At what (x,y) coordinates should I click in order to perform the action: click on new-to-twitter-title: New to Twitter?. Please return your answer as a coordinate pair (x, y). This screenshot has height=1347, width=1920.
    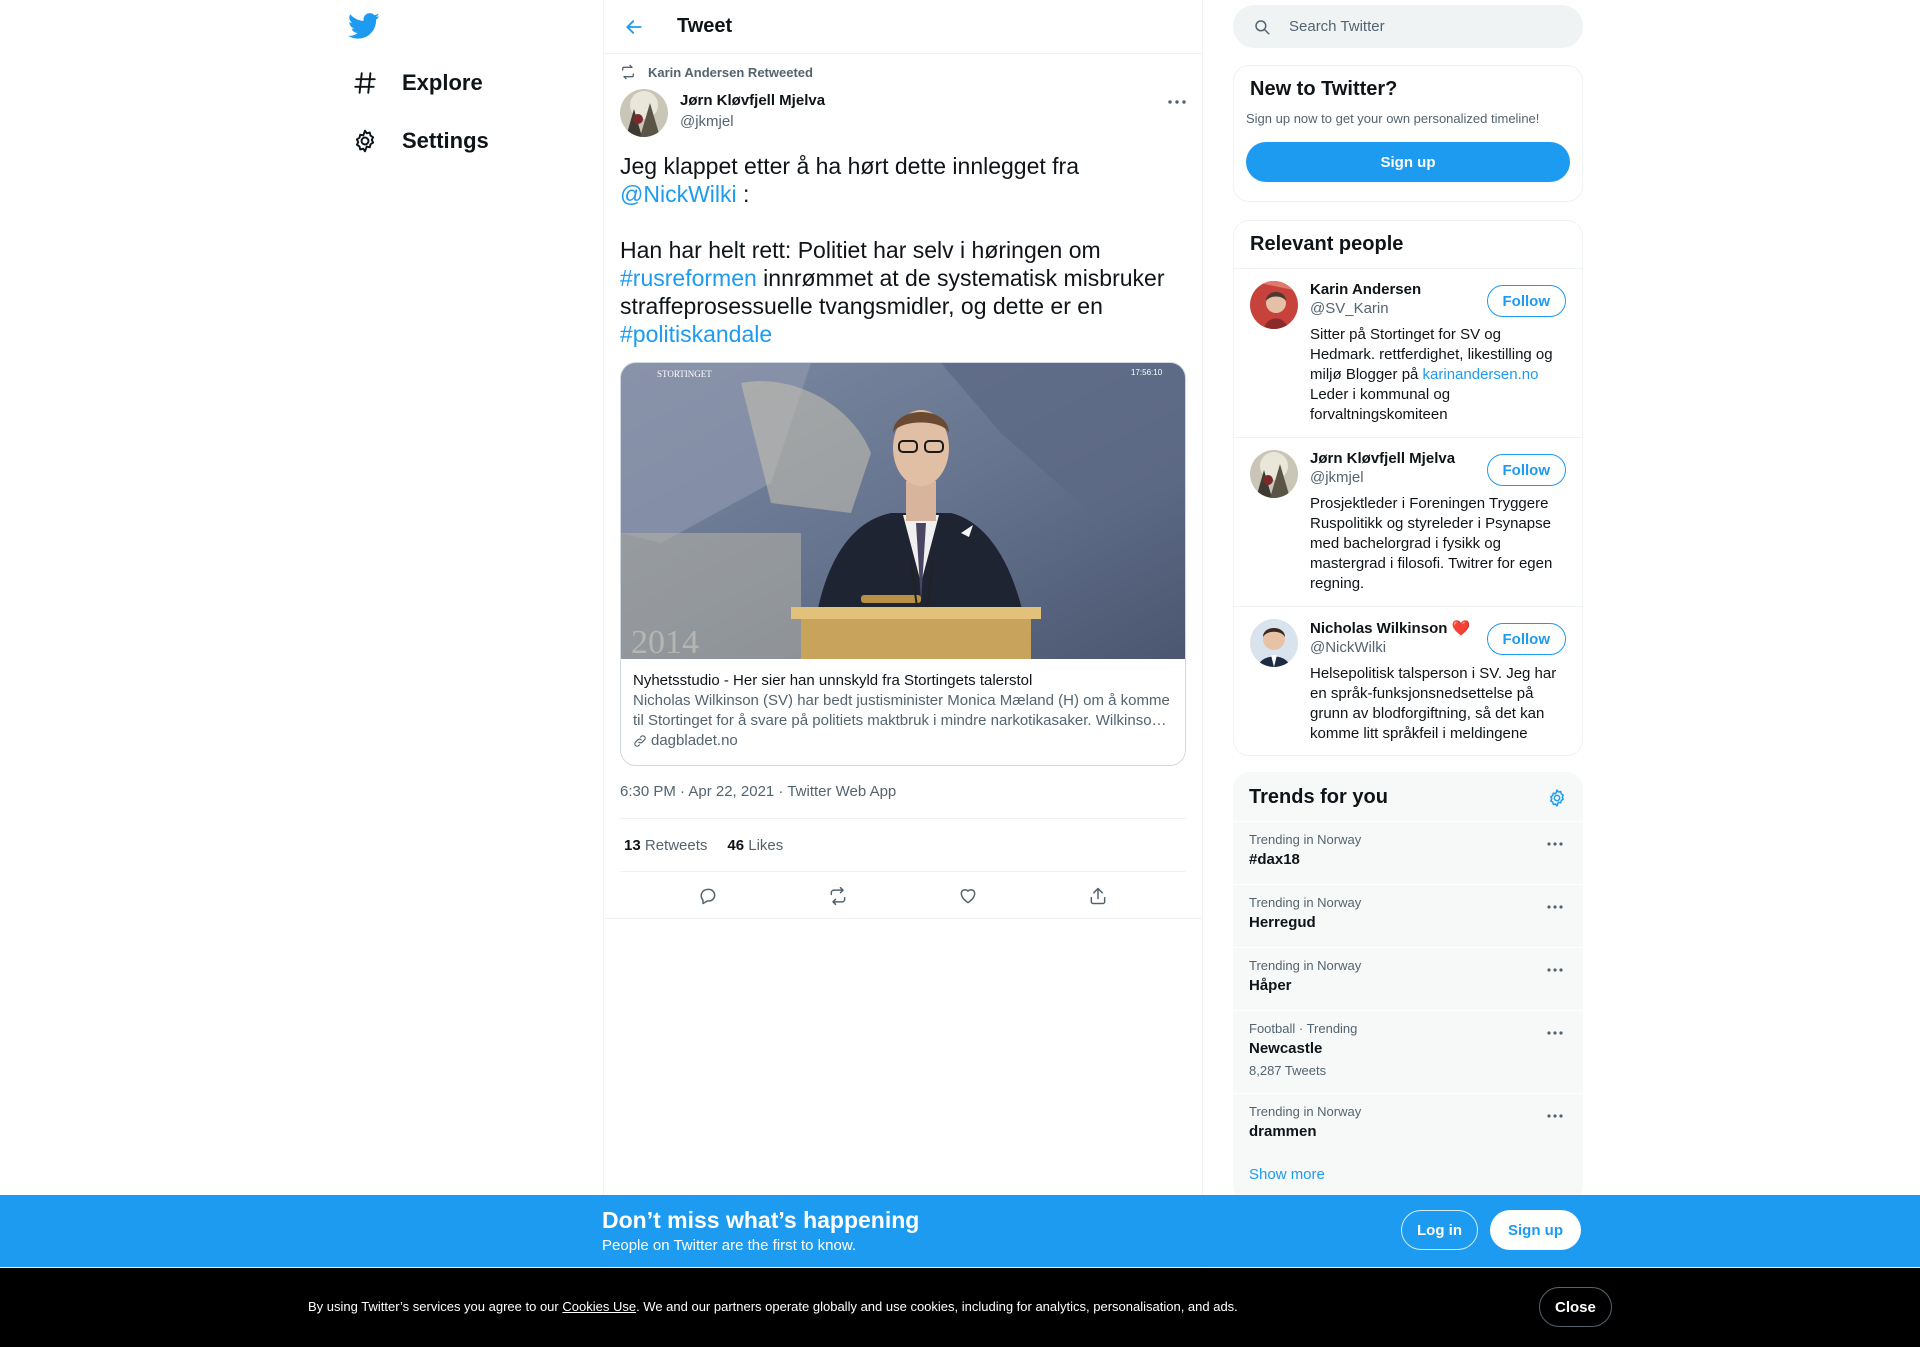
    Looking at the image, I should click on (1324, 89).